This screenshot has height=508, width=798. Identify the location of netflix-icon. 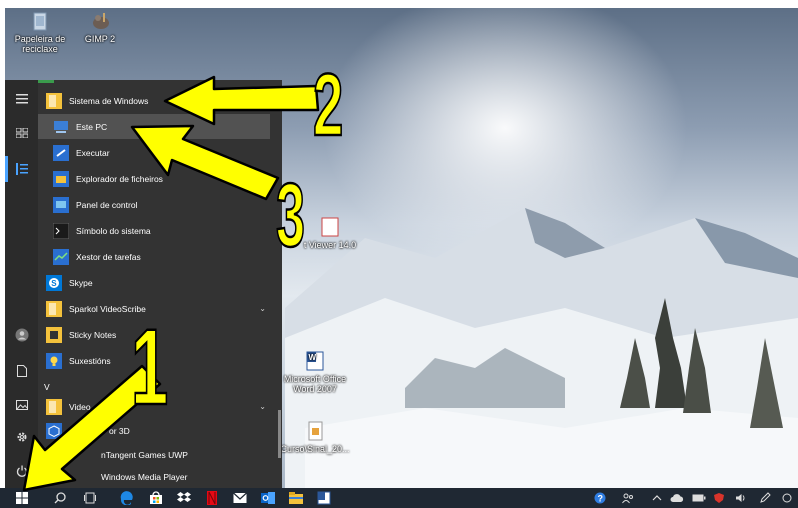
(212, 498).